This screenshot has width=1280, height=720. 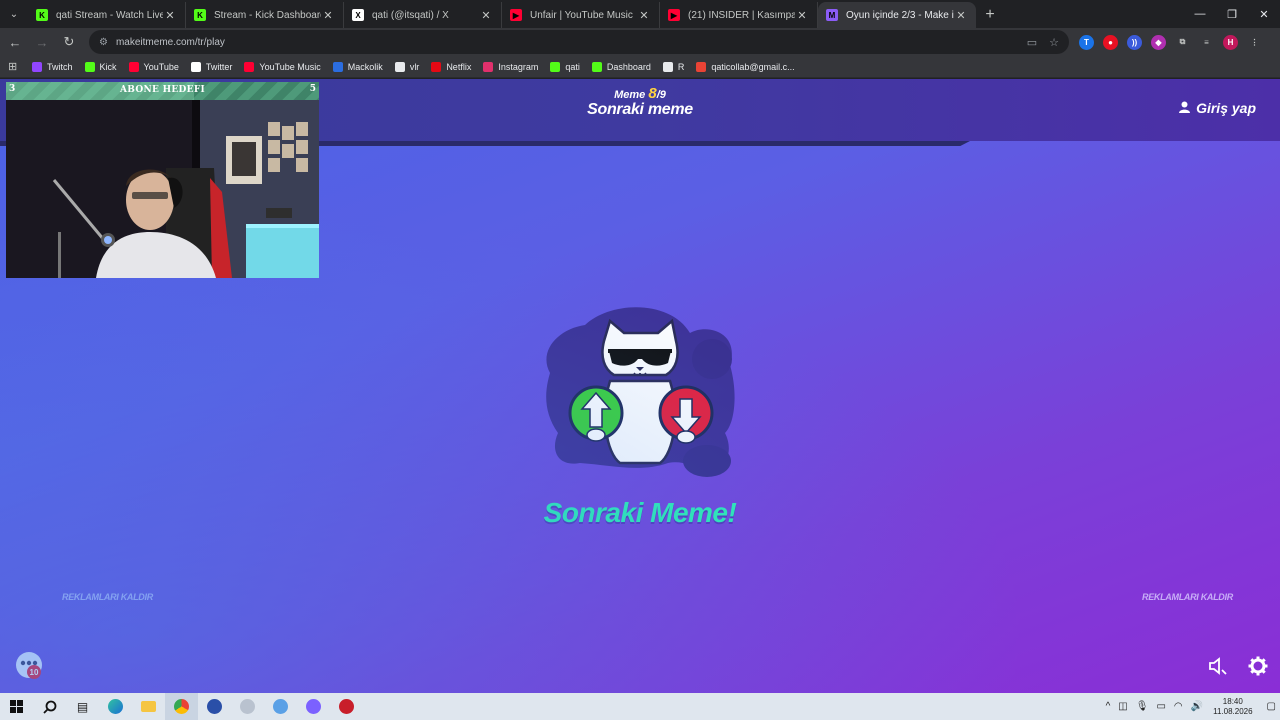 What do you see at coordinates (596, 413) in the screenshot?
I see `upvote-icon` at bounding box center [596, 413].